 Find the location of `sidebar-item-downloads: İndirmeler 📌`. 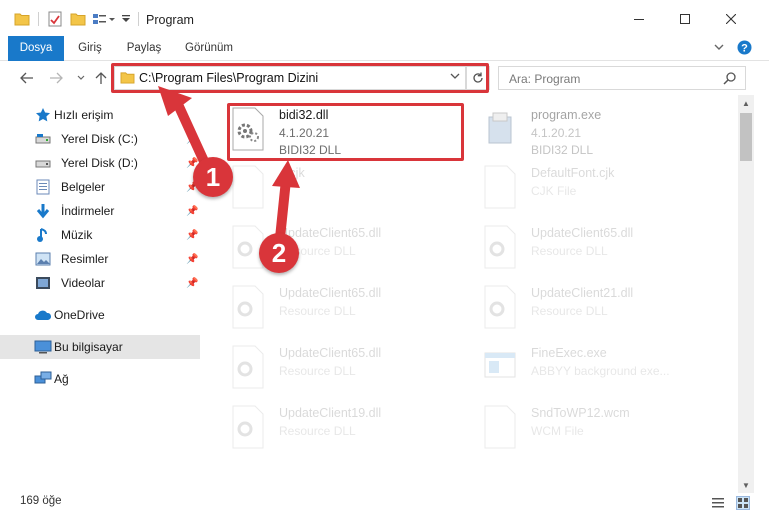

sidebar-item-downloads: İndirmeler 📌 is located at coordinates (100, 211).